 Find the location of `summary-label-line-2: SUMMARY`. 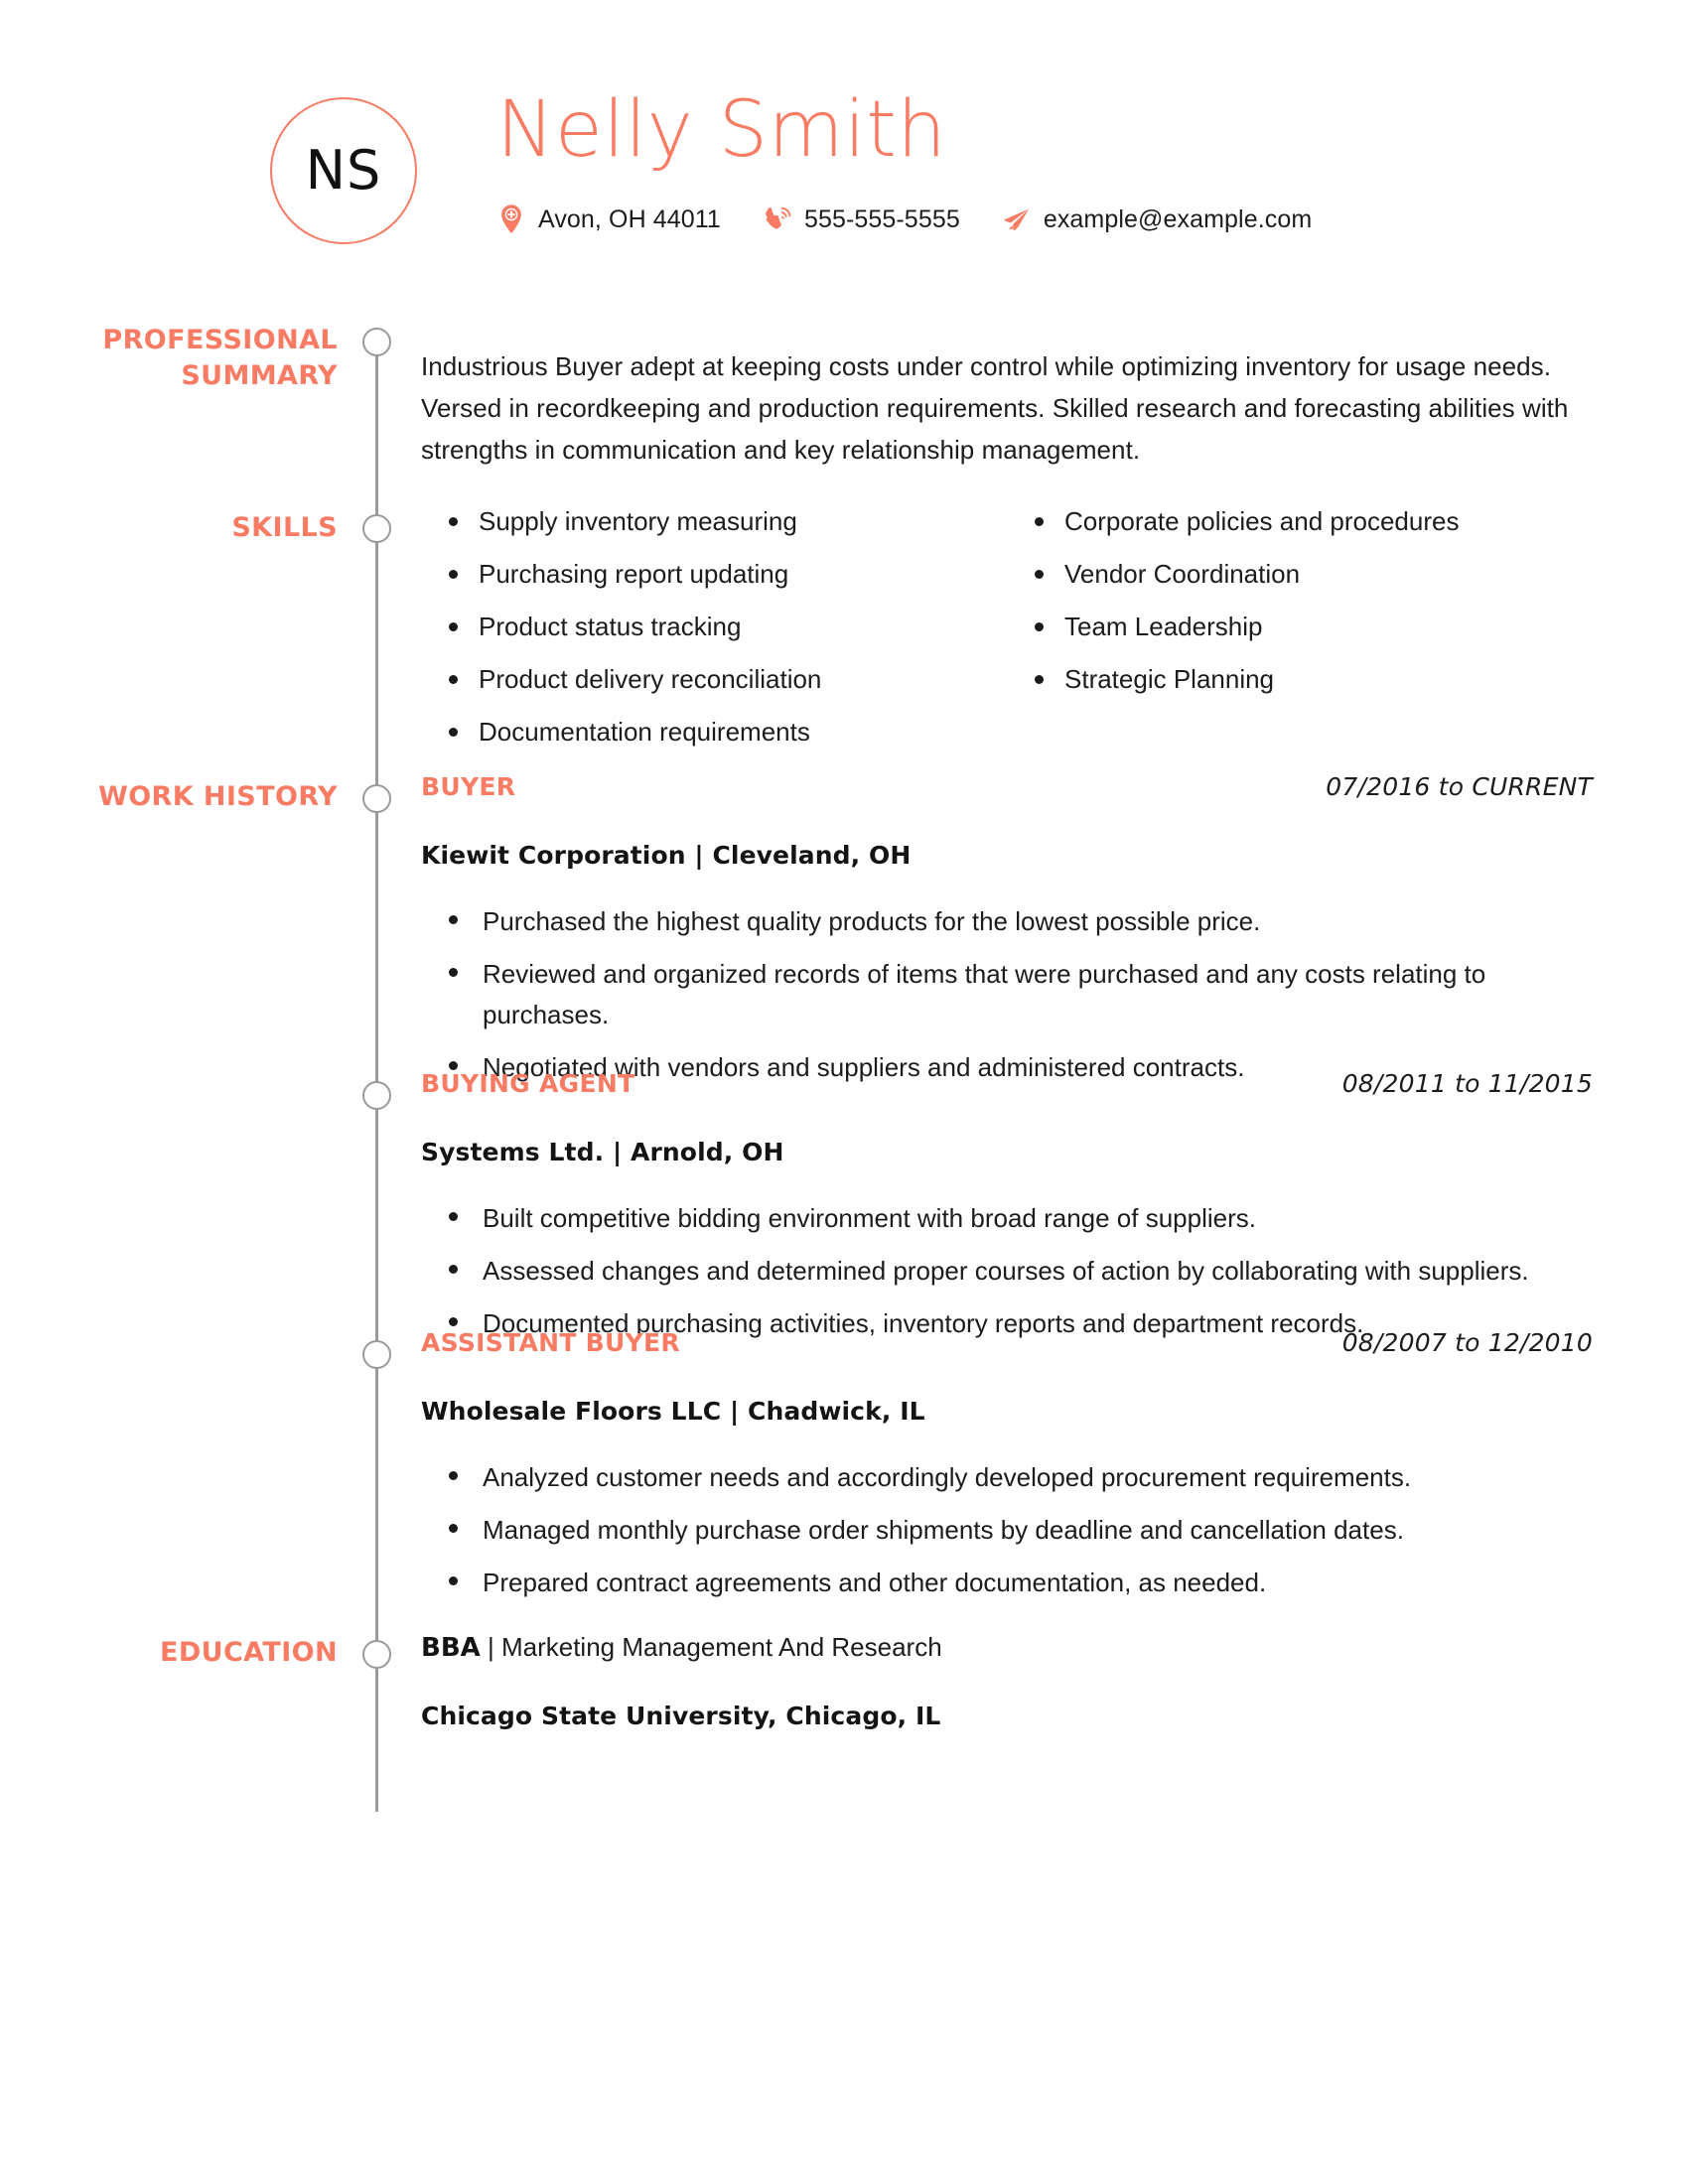

summary-label-line-2: SUMMARY is located at coordinates (259, 376).